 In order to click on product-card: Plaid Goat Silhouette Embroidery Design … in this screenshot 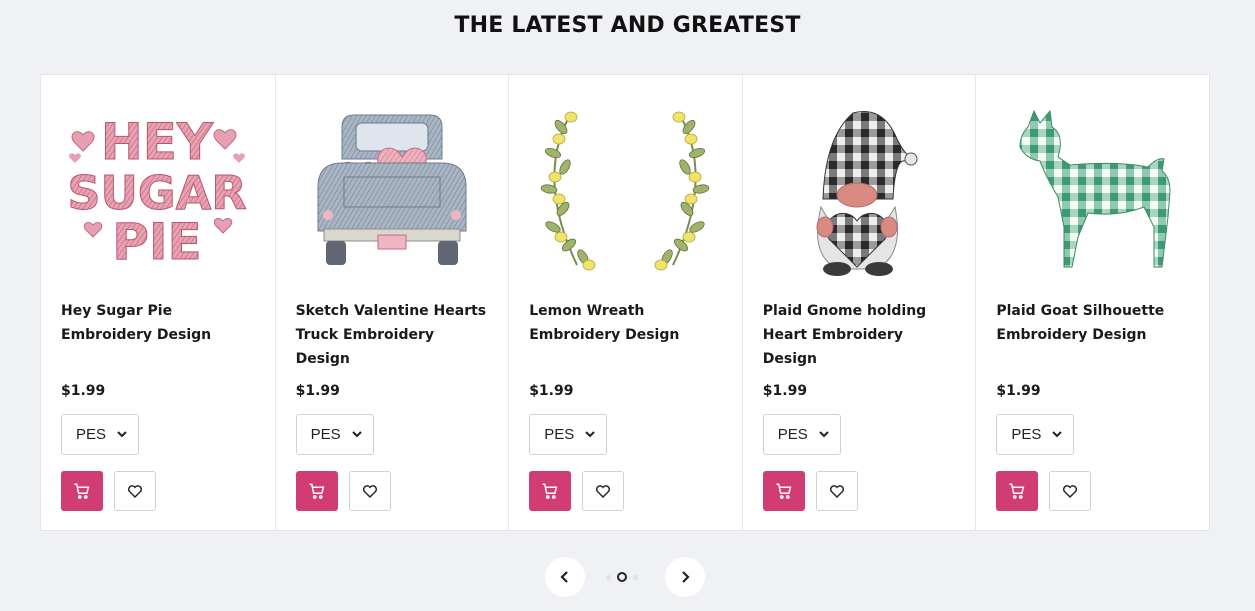, I will do `click(1092, 302)`.